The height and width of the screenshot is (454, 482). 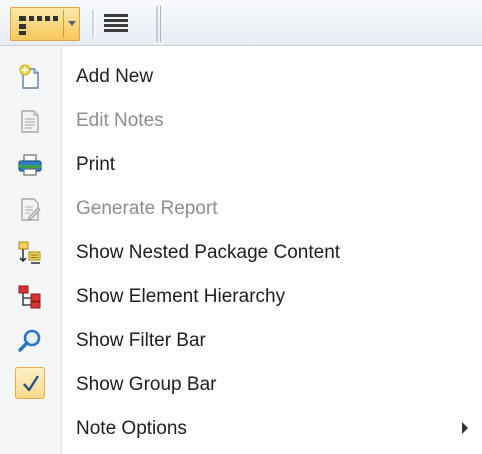 I want to click on generate-report-icon, so click(x=31, y=209).